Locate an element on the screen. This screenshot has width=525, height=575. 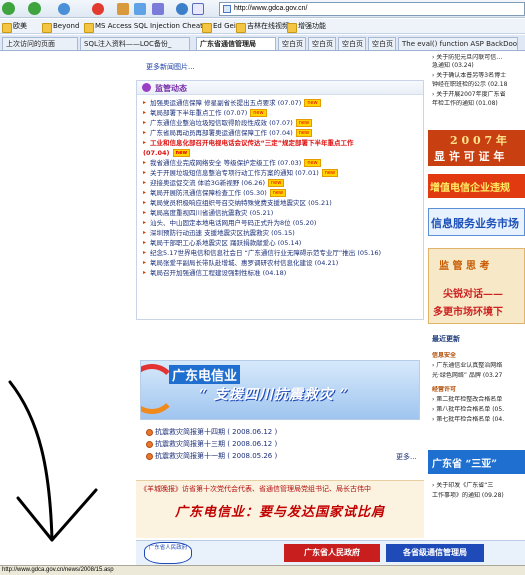
news-item: 氧局部署下半年重点工作 (07.07)new is located at coordinates (280, 113).